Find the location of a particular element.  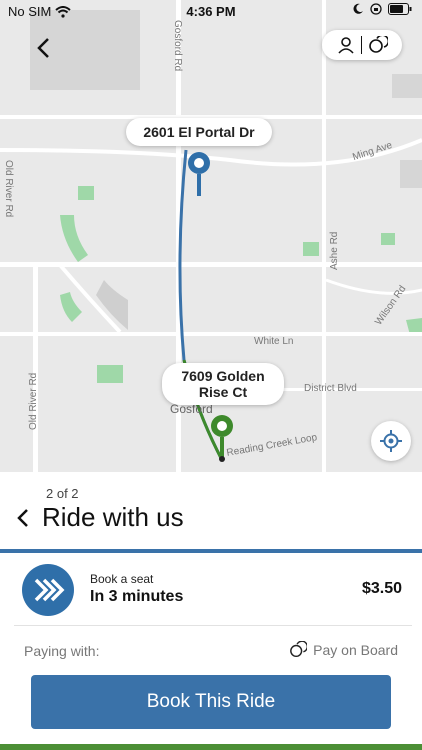

street-label-old-river-rd-lower: Old River Rd is located at coordinates (33, 401).